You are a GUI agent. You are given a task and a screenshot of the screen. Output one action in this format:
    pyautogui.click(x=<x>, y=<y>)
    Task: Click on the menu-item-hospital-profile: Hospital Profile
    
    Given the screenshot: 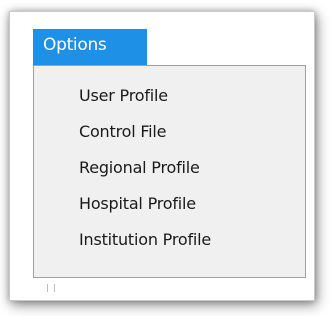 What is the action you would take?
    pyautogui.click(x=169, y=204)
    